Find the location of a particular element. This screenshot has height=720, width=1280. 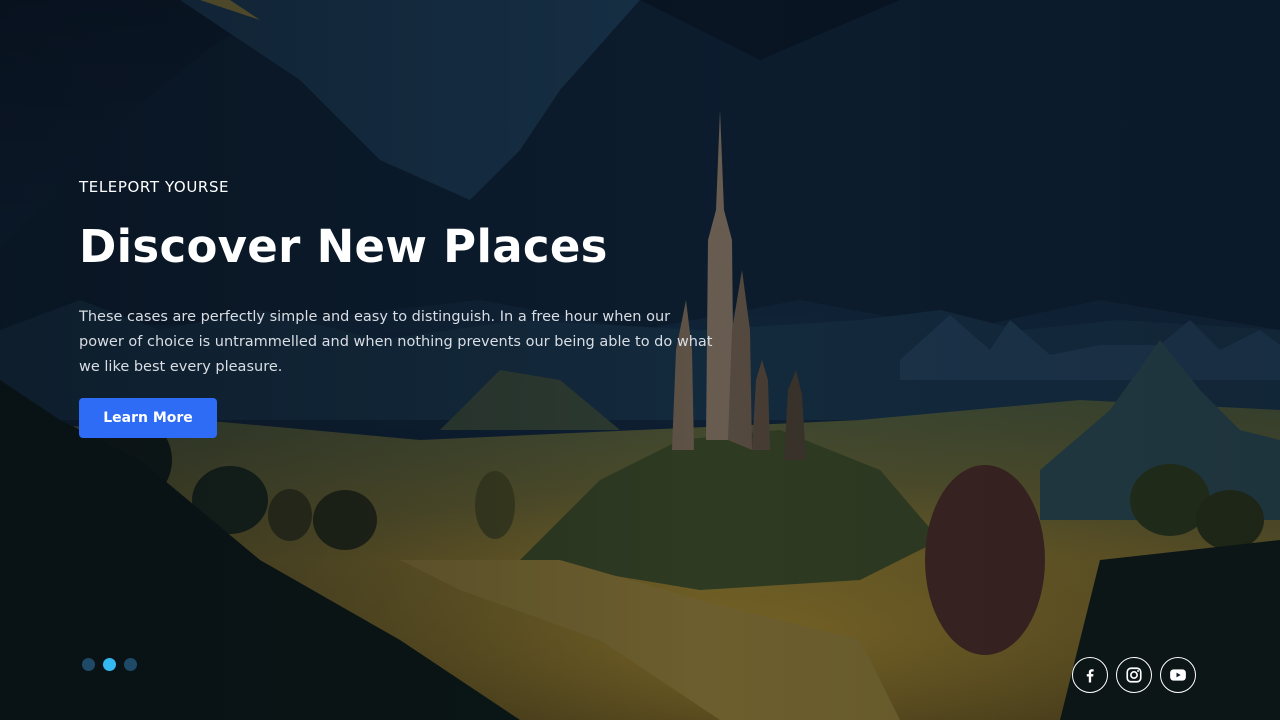

youtube-icon is located at coordinates (1178, 675).